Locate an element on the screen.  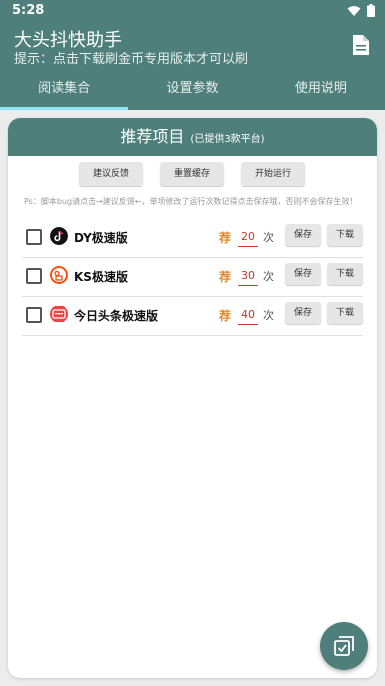
tab-instructions: 使用说明 is located at coordinates (321, 93).